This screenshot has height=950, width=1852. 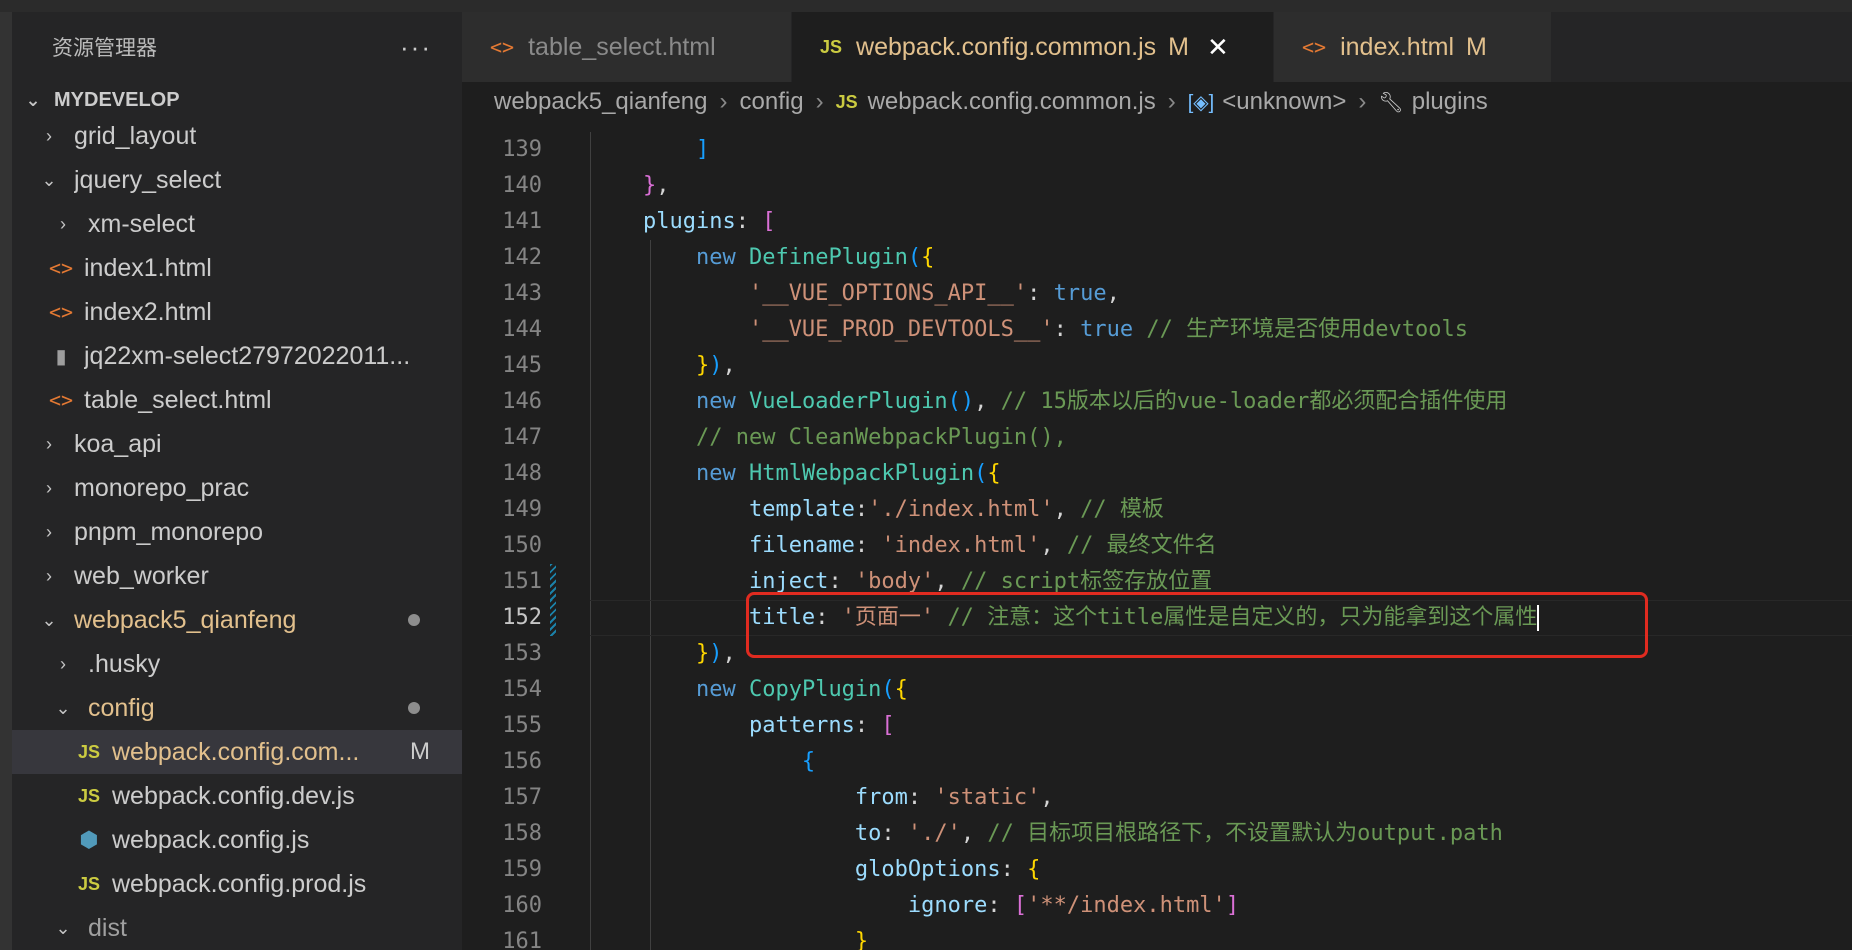 What do you see at coordinates (33, 99) in the screenshot?
I see `chevron-down-icon: ⌄` at bounding box center [33, 99].